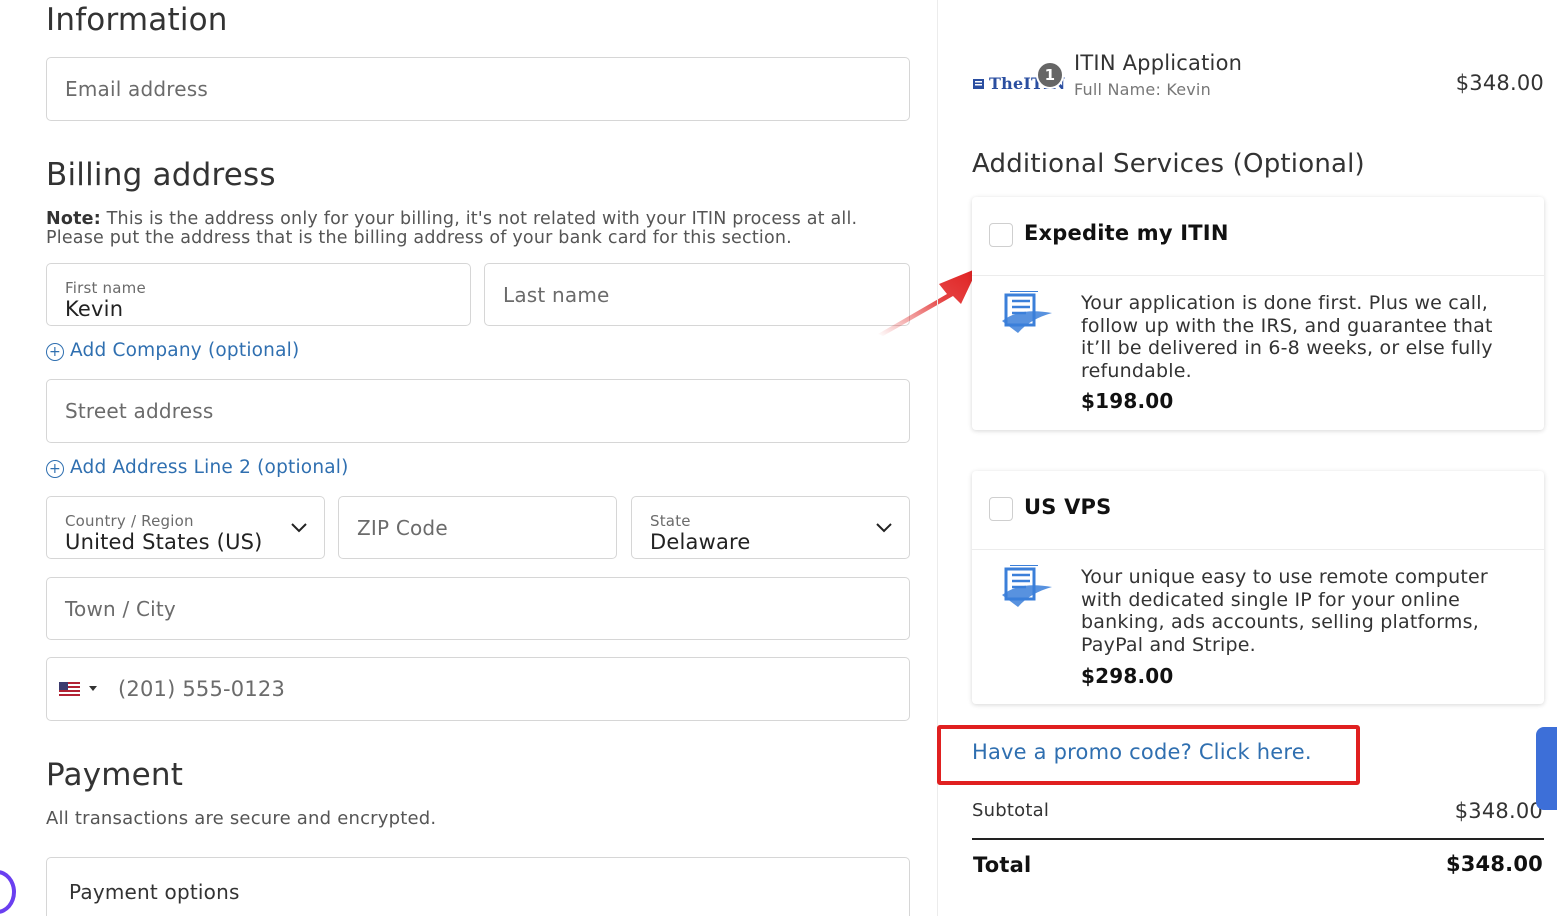 Image resolution: width=1557 pixels, height=916 pixels. I want to click on country-select: Country / Region United States (US), so click(185, 527).